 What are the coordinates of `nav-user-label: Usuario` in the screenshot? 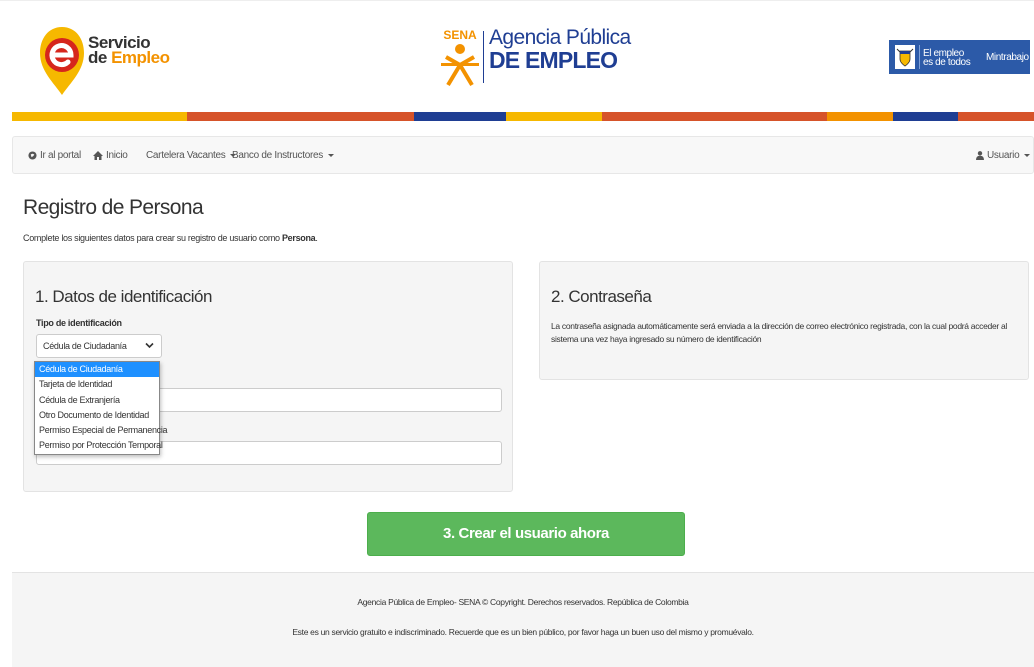 It's located at (1003, 155).